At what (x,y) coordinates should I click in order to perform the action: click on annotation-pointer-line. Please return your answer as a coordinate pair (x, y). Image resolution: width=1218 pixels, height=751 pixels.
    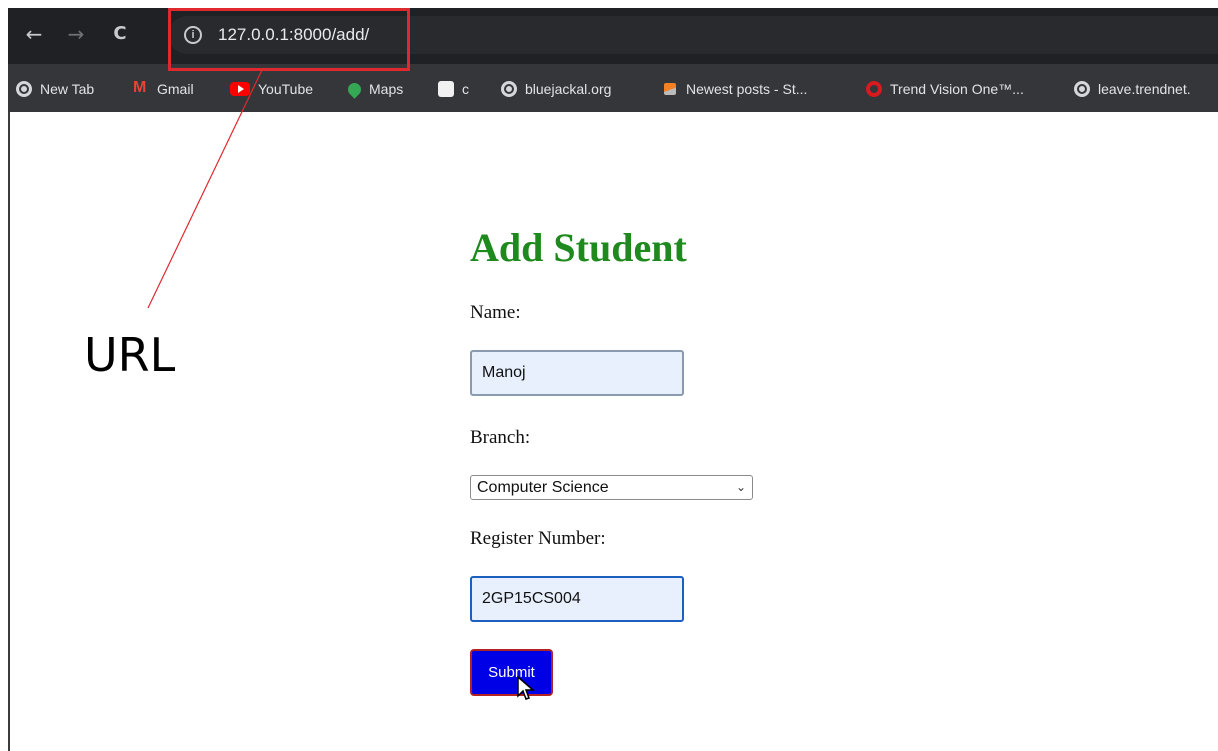
    Looking at the image, I should click on (205, 189).